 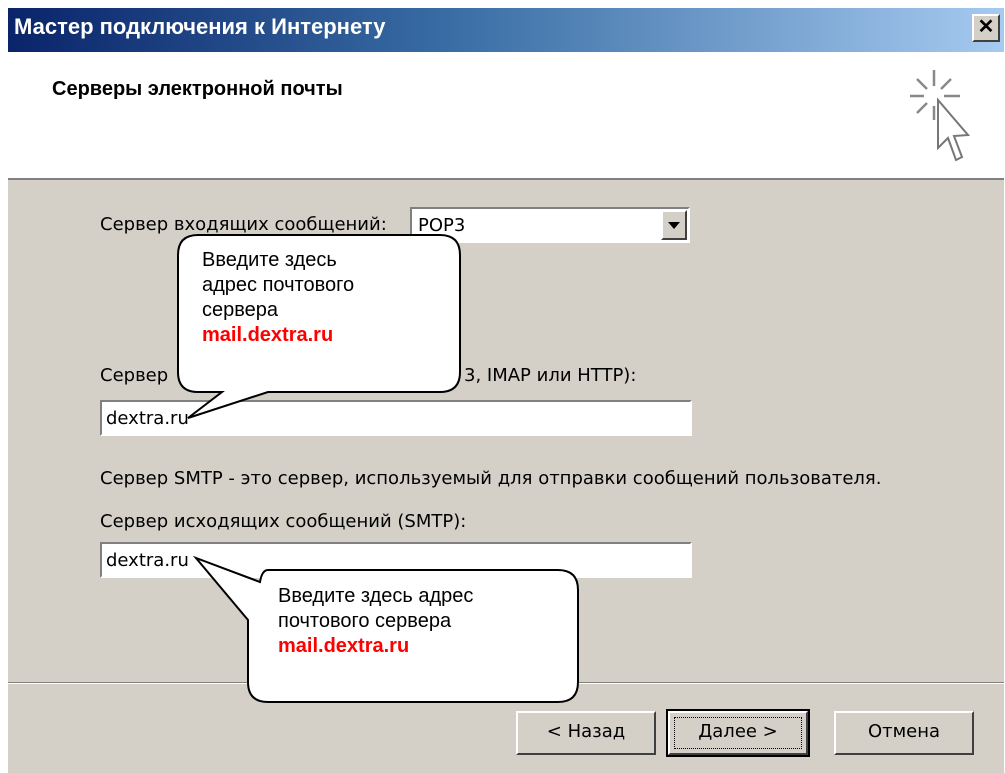 What do you see at coordinates (268, 335) in the screenshot?
I see `callout-top-highlight: mail.dextra.ru` at bounding box center [268, 335].